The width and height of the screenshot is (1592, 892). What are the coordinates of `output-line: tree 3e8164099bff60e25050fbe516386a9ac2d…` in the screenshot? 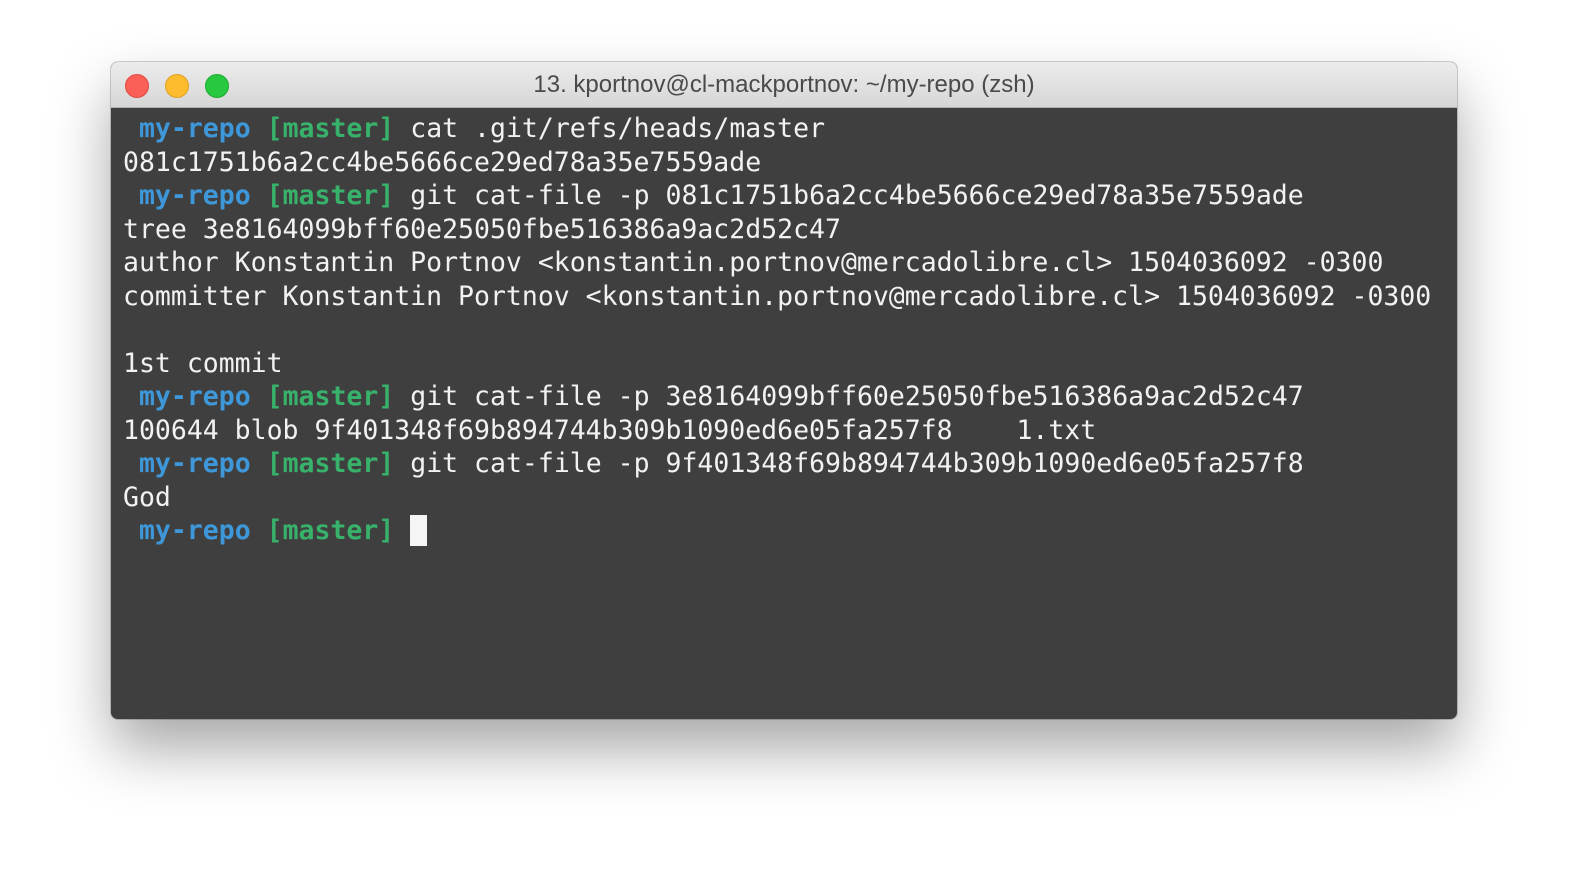 It's located at (482, 229).